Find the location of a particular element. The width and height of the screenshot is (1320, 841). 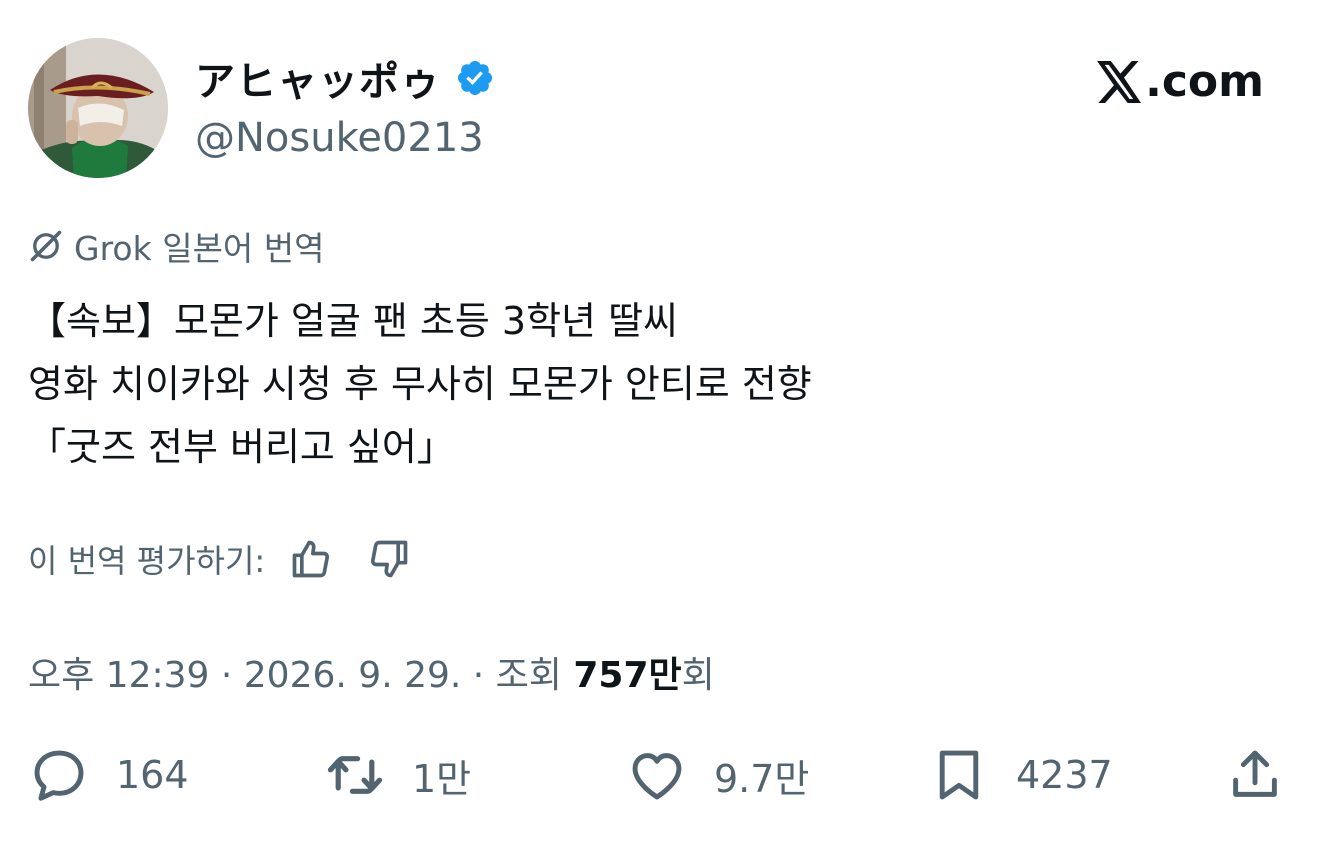

avatar is located at coordinates (98, 108).